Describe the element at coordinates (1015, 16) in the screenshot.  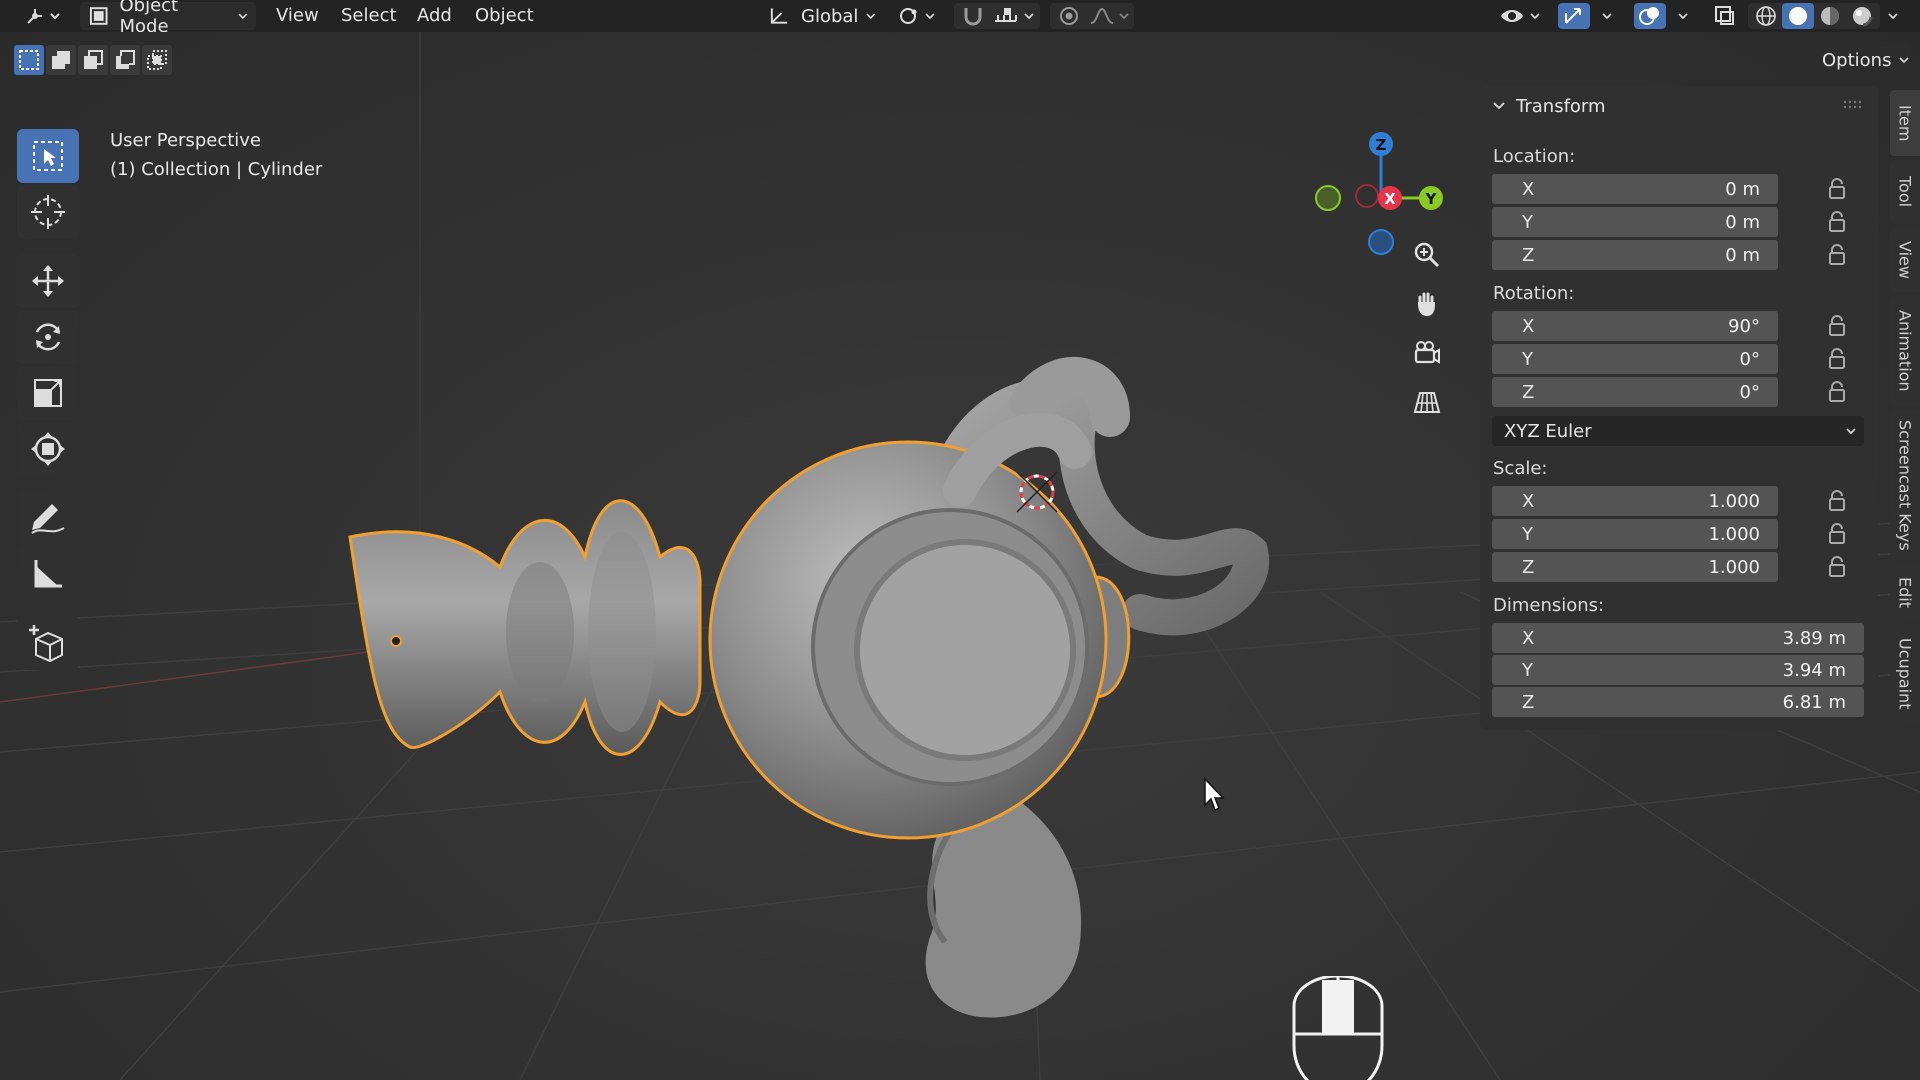
I see `snap-target-dropdown` at that location.